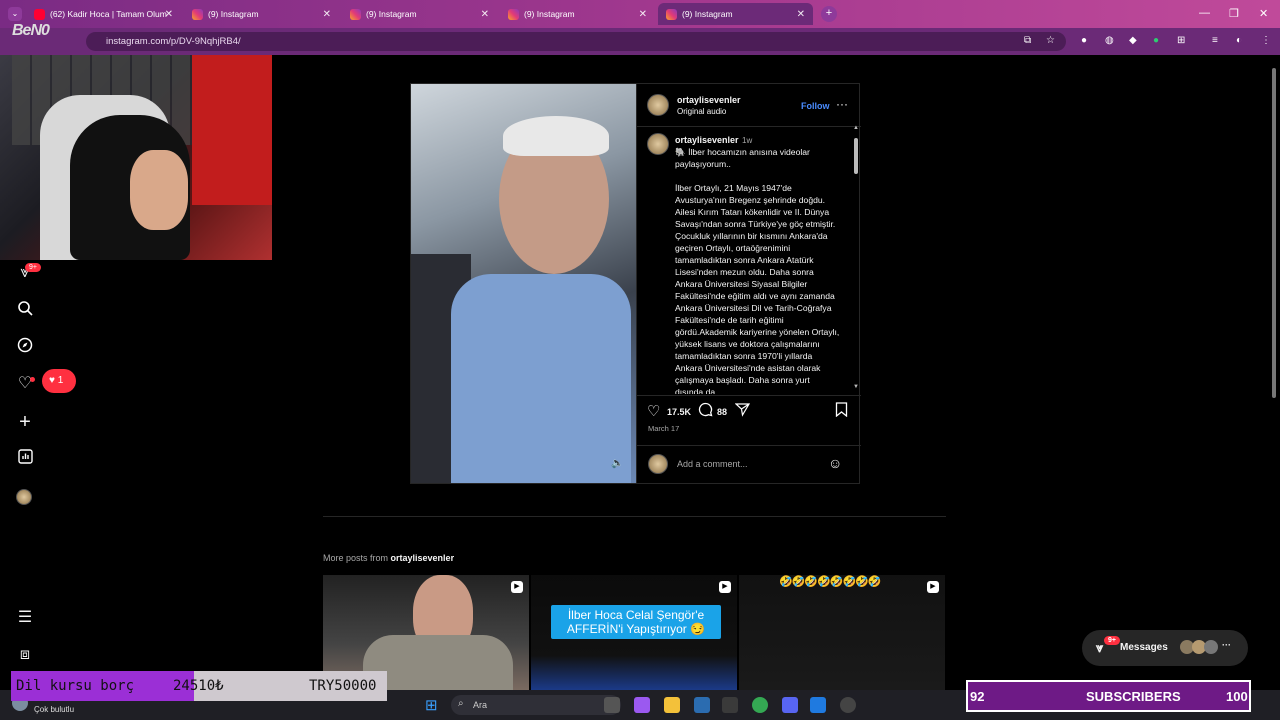 The image size is (1280, 720). Describe the element at coordinates (747, 140) in the screenshot. I see `post-time-ago: 1w` at that location.